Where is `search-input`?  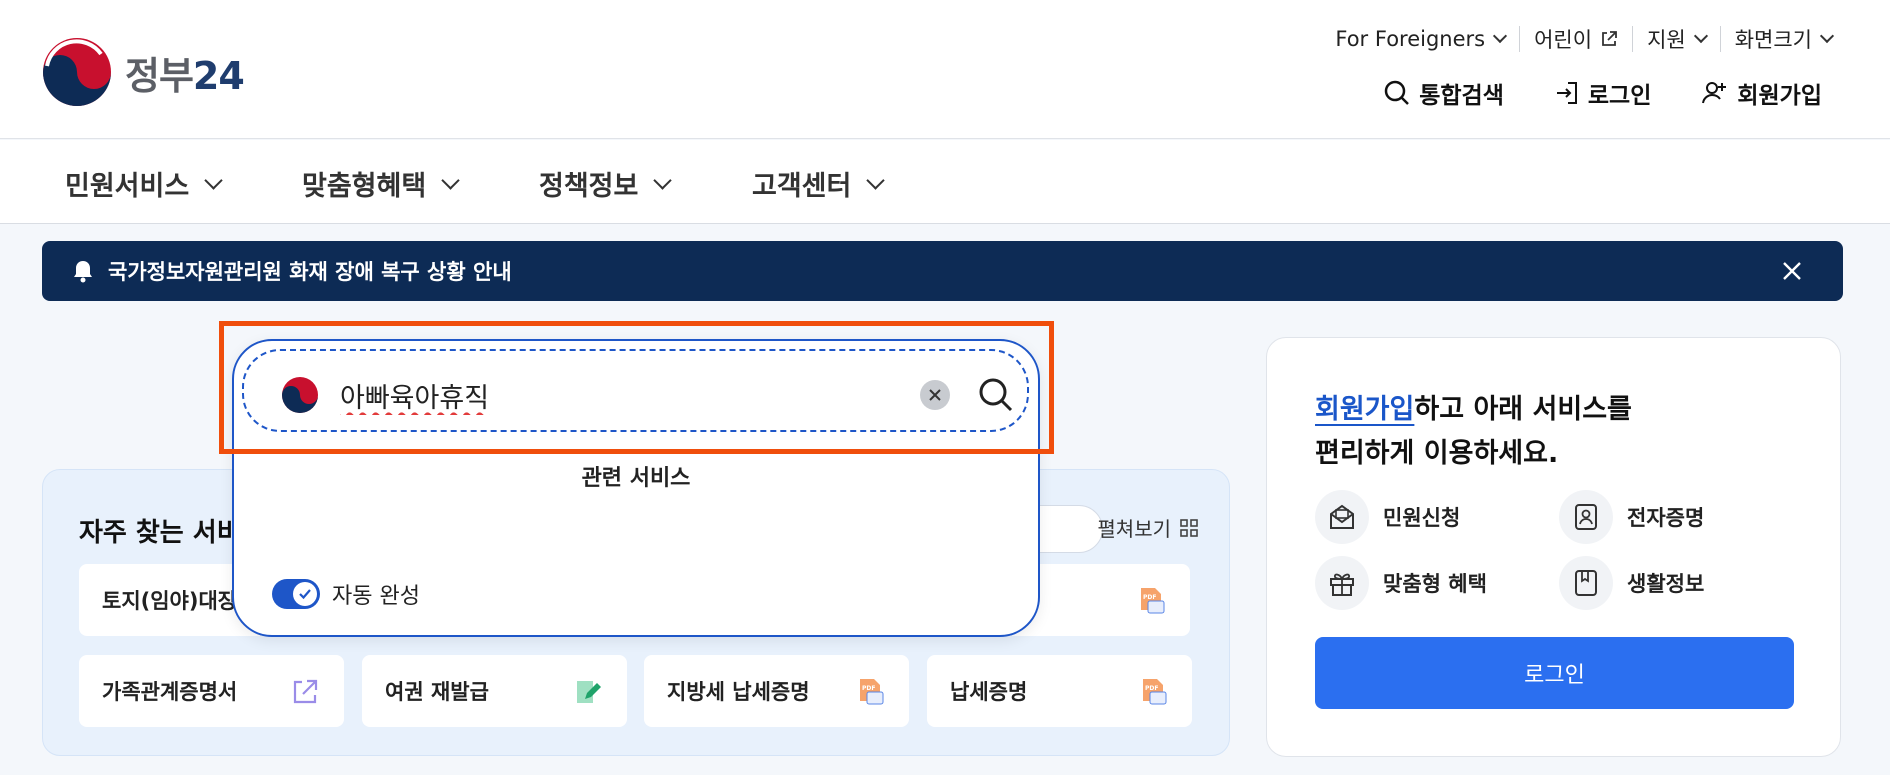 search-input is located at coordinates (610, 395).